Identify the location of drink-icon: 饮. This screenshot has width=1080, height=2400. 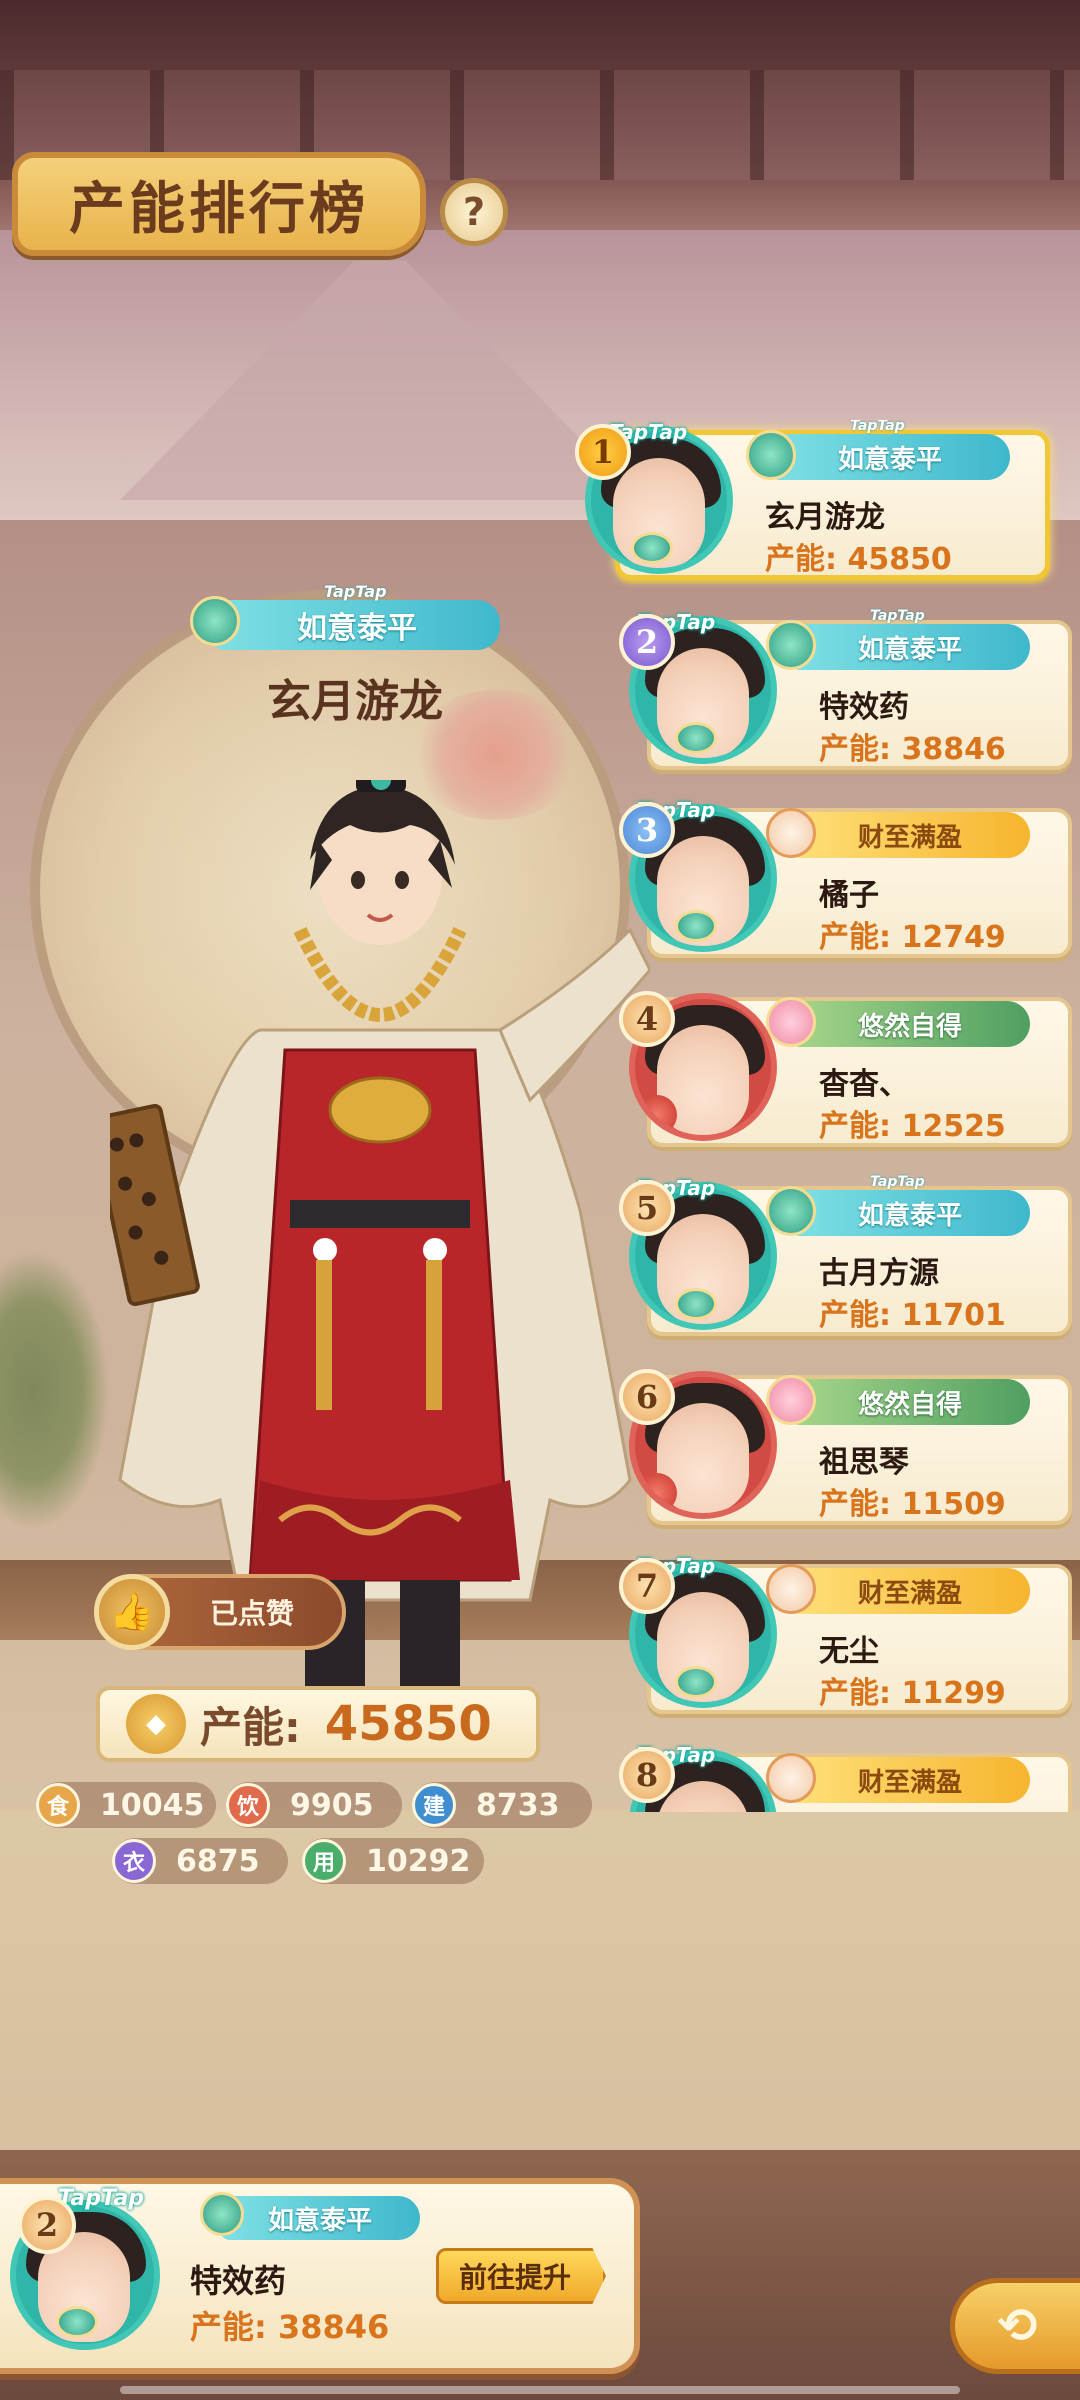
(248, 1805).